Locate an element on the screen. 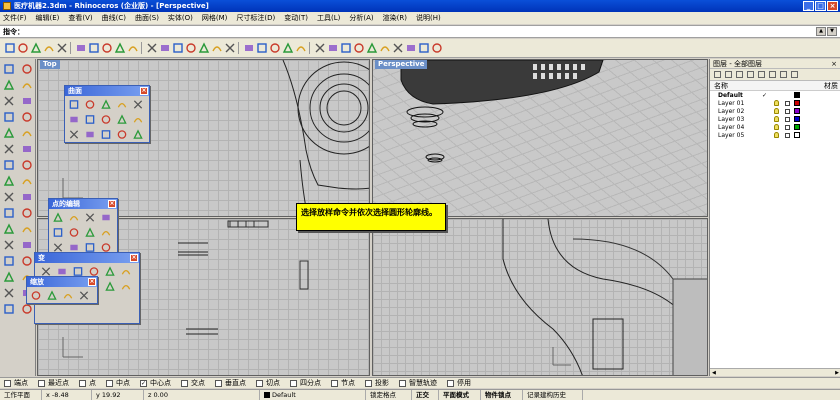 Image resolution: width=840 pixels, height=400 pixels. render-icon is located at coordinates (359, 48).